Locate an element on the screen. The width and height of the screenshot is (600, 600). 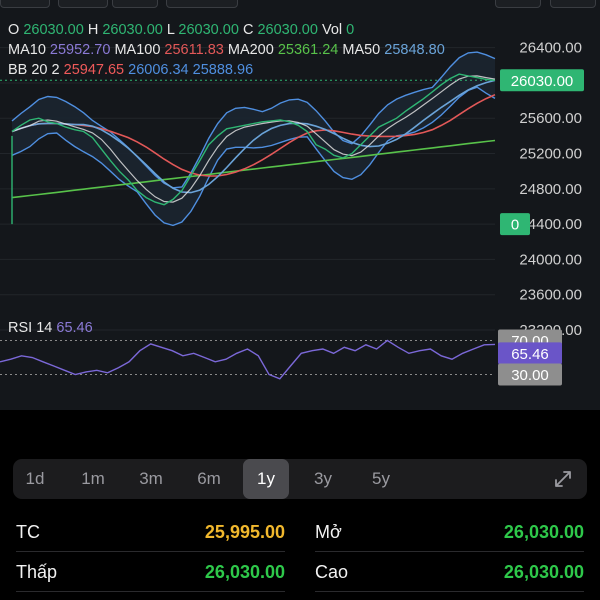
tf-5y: 5y is located at coordinates (381, 479).